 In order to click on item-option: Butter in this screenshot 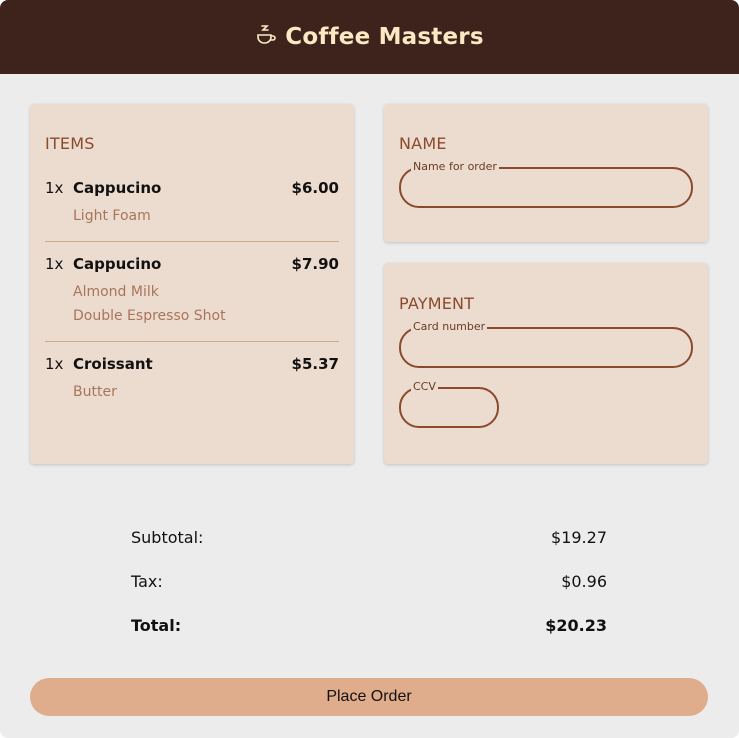, I will do `click(95, 392)`.